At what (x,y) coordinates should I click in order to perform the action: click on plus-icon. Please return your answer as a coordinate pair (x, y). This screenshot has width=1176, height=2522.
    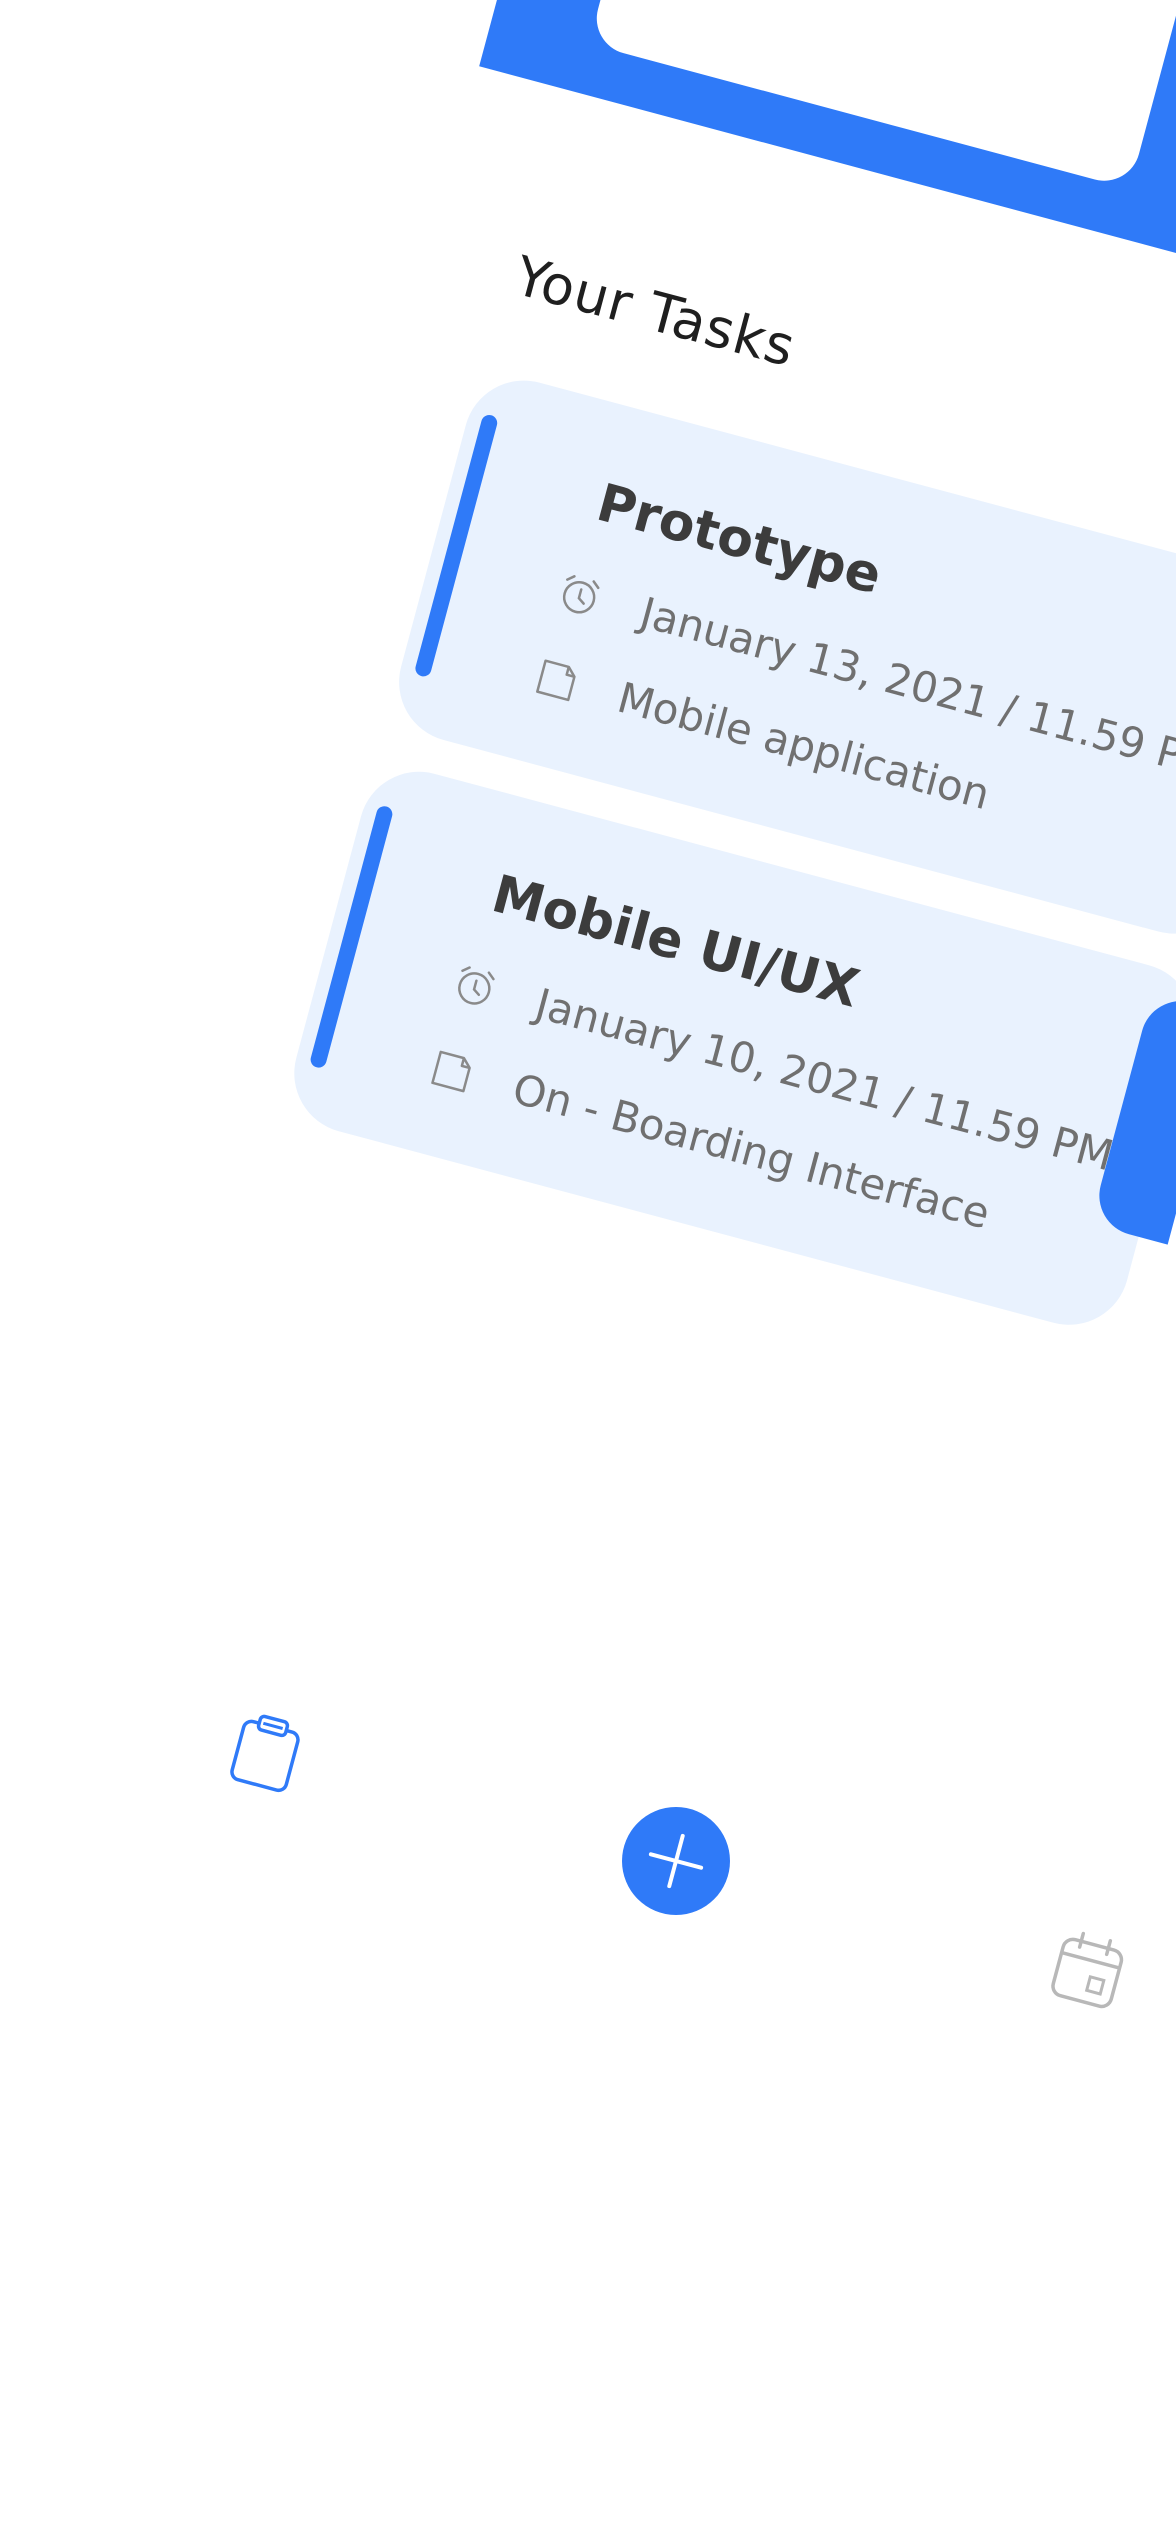
    Looking at the image, I should click on (676, 1861).